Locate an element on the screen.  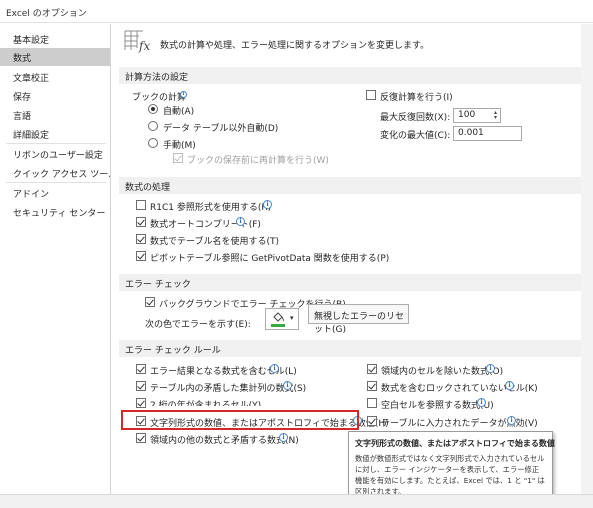
max-change-input: 0.001 is located at coordinates (487, 133).